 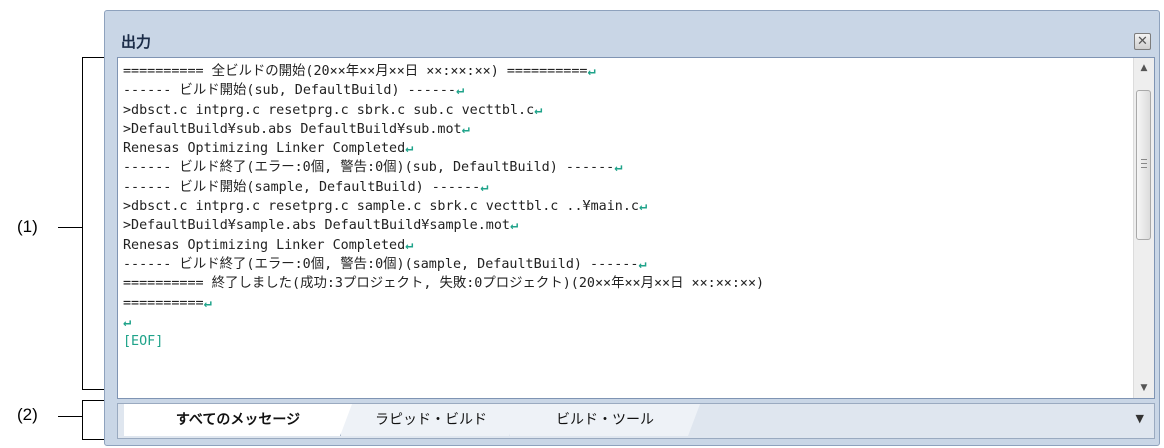 I want to click on scrollbar-thumb, so click(x=1143, y=165).